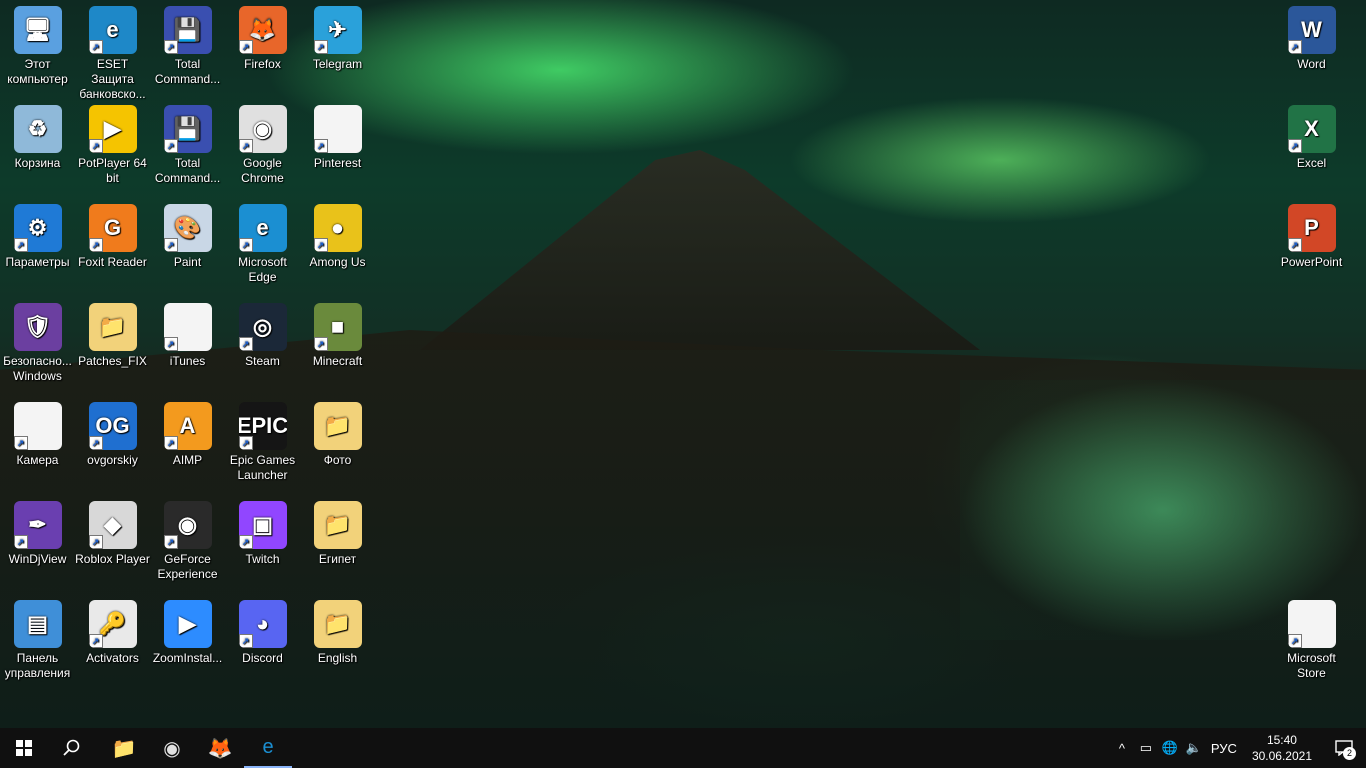 This screenshot has height=768, width=1366. What do you see at coordinates (262, 170) in the screenshot?
I see `desktop-icon-label: Google Chrome` at bounding box center [262, 170].